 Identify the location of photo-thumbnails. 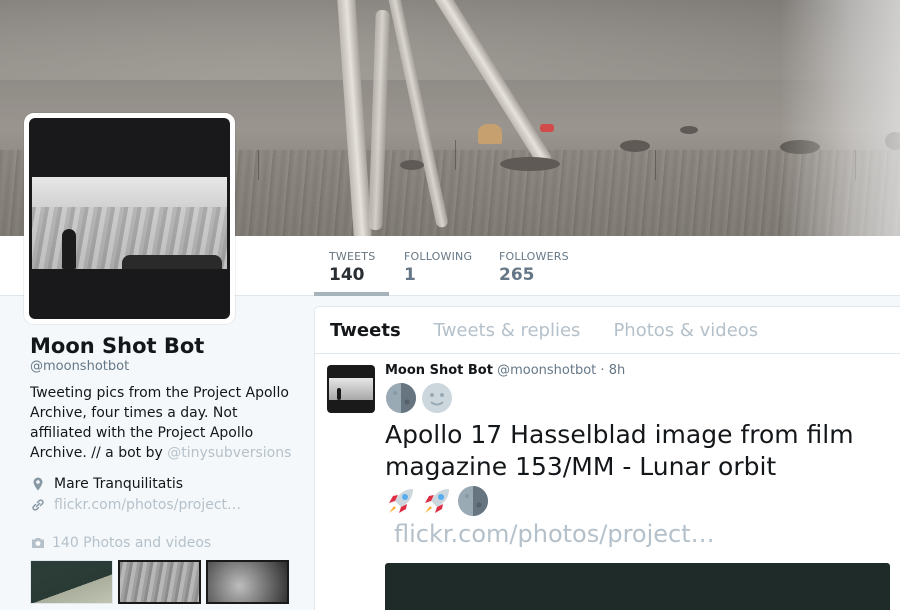
(161, 582).